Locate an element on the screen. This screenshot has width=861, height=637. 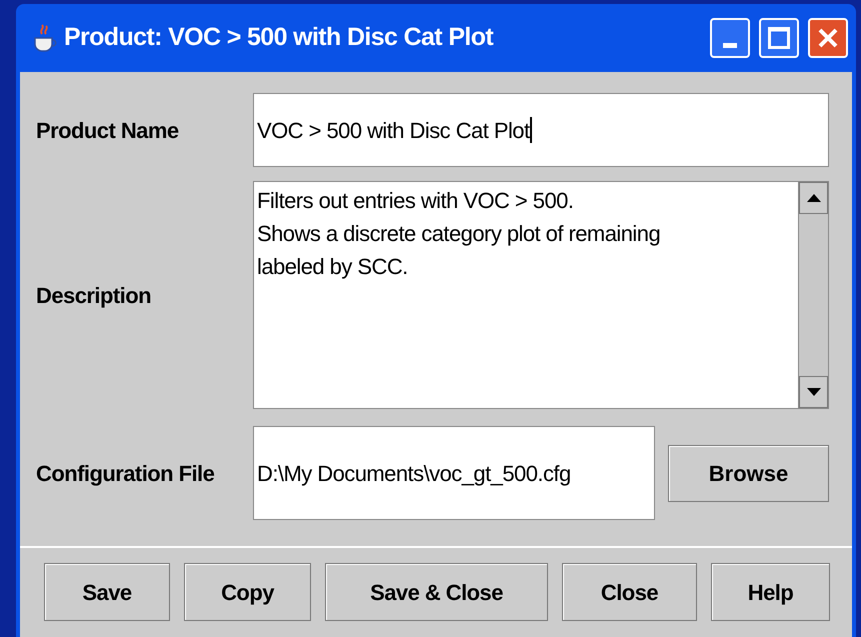
scroll-up-button is located at coordinates (813, 198).